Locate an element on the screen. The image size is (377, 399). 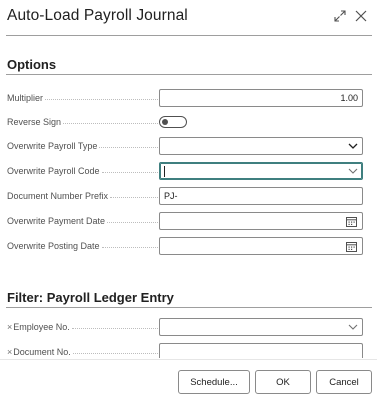
employee-no-label: × Employee No. is located at coordinates (82, 327).